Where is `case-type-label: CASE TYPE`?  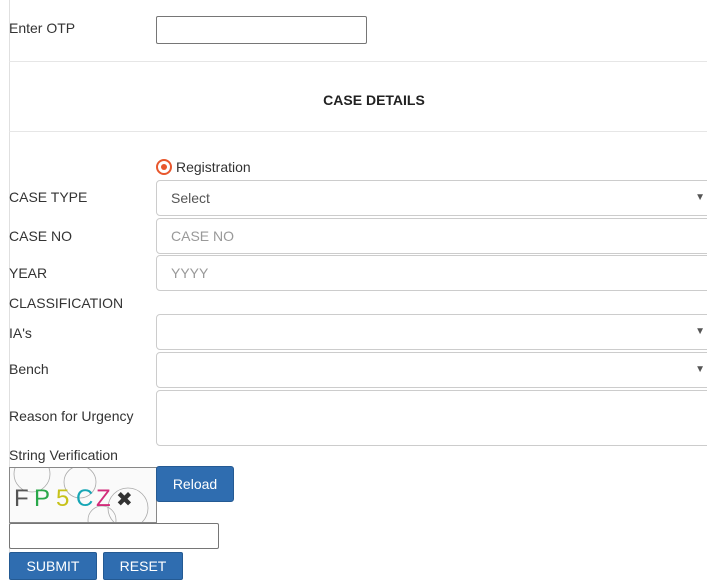 case-type-label: CASE TYPE is located at coordinates (48, 197).